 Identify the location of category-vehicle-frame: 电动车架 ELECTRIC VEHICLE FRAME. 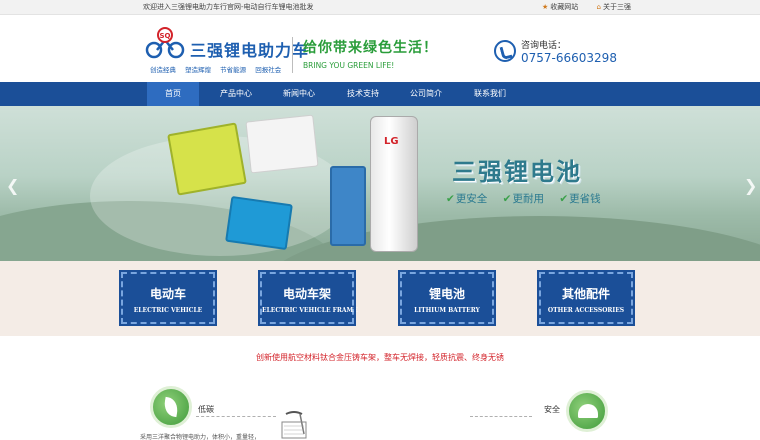
(308, 298).